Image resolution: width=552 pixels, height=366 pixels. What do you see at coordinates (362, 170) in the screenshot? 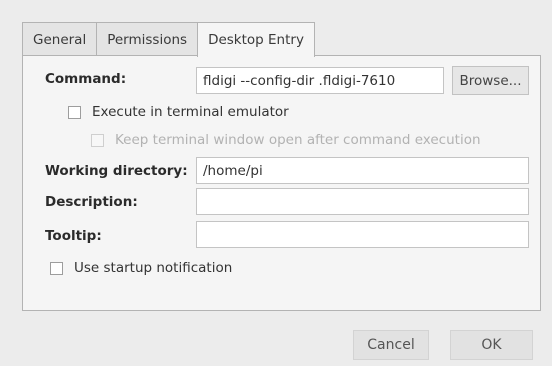
I see `working-directory-field: /home/pi` at bounding box center [362, 170].